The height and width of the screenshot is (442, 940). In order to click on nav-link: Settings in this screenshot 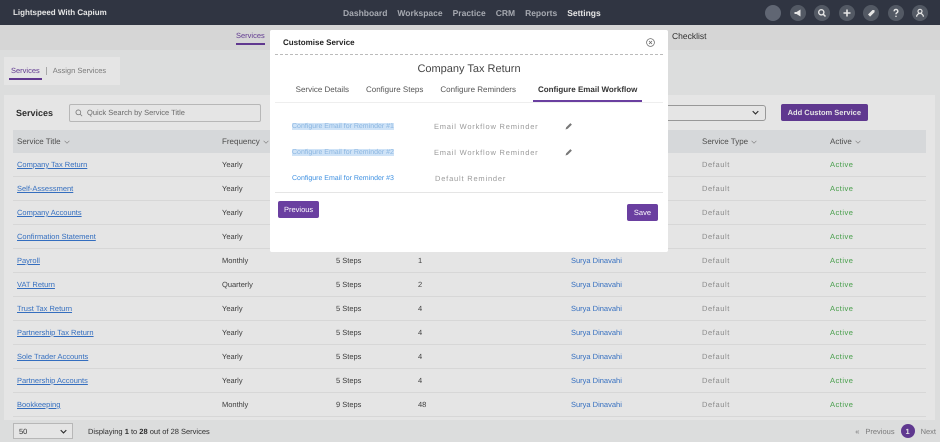, I will do `click(584, 13)`.